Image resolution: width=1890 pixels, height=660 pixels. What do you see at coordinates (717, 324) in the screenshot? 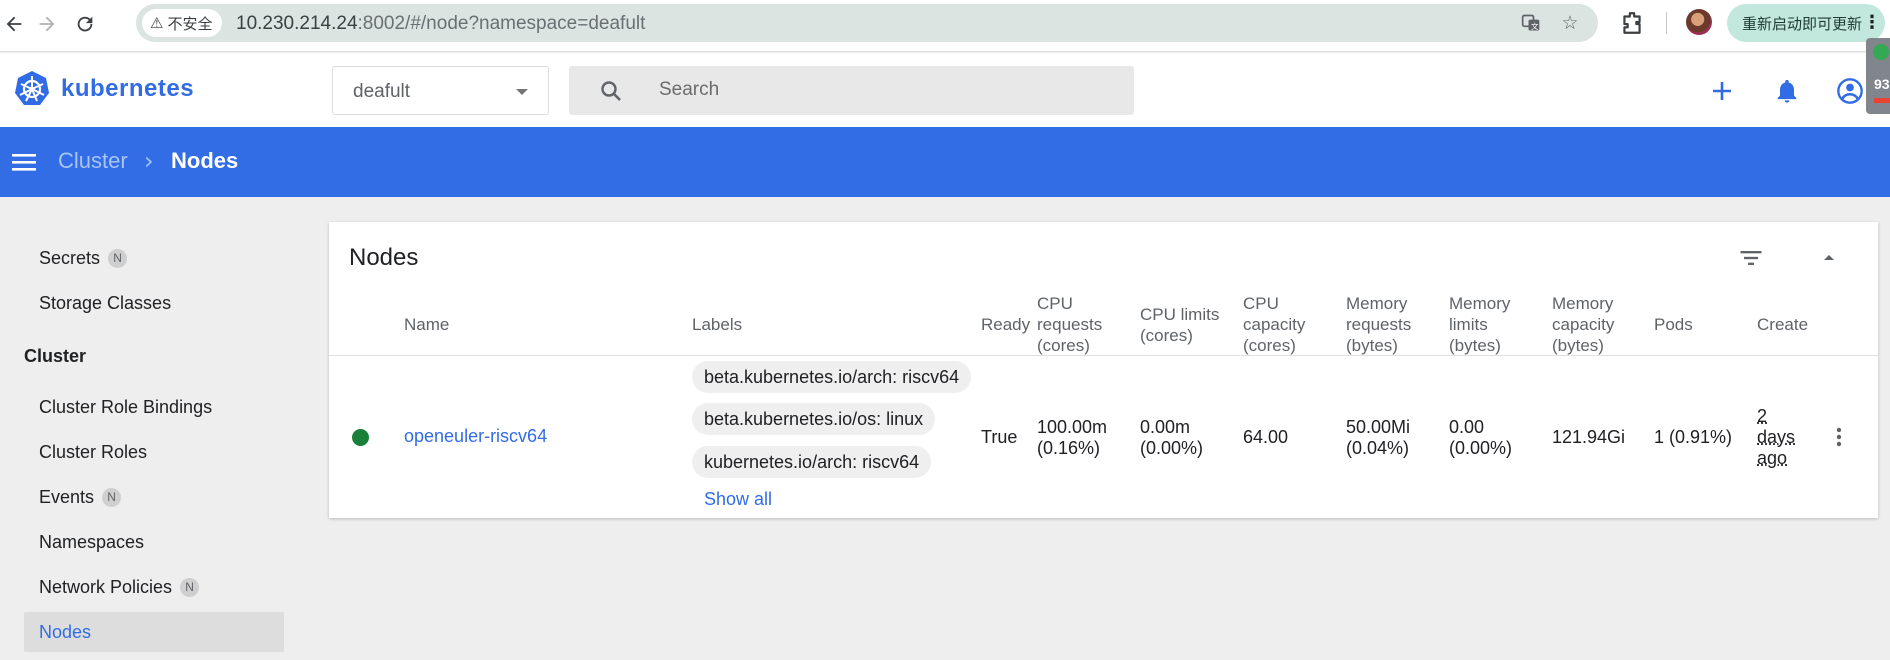
I see `column-header-labels: Labels` at bounding box center [717, 324].